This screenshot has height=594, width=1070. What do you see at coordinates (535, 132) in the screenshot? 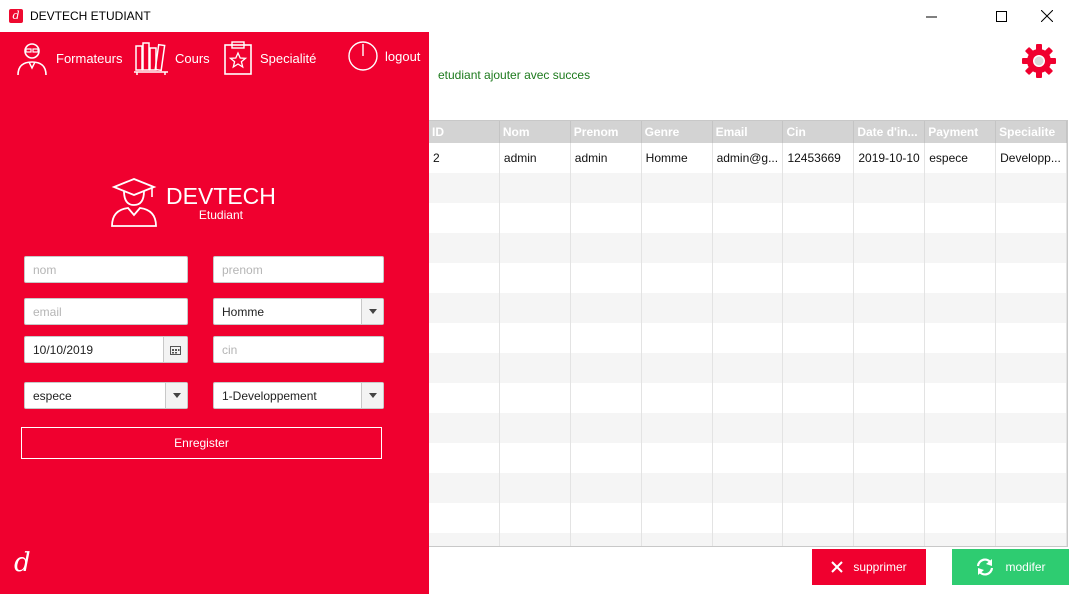
I see `column-header: Nom` at bounding box center [535, 132].